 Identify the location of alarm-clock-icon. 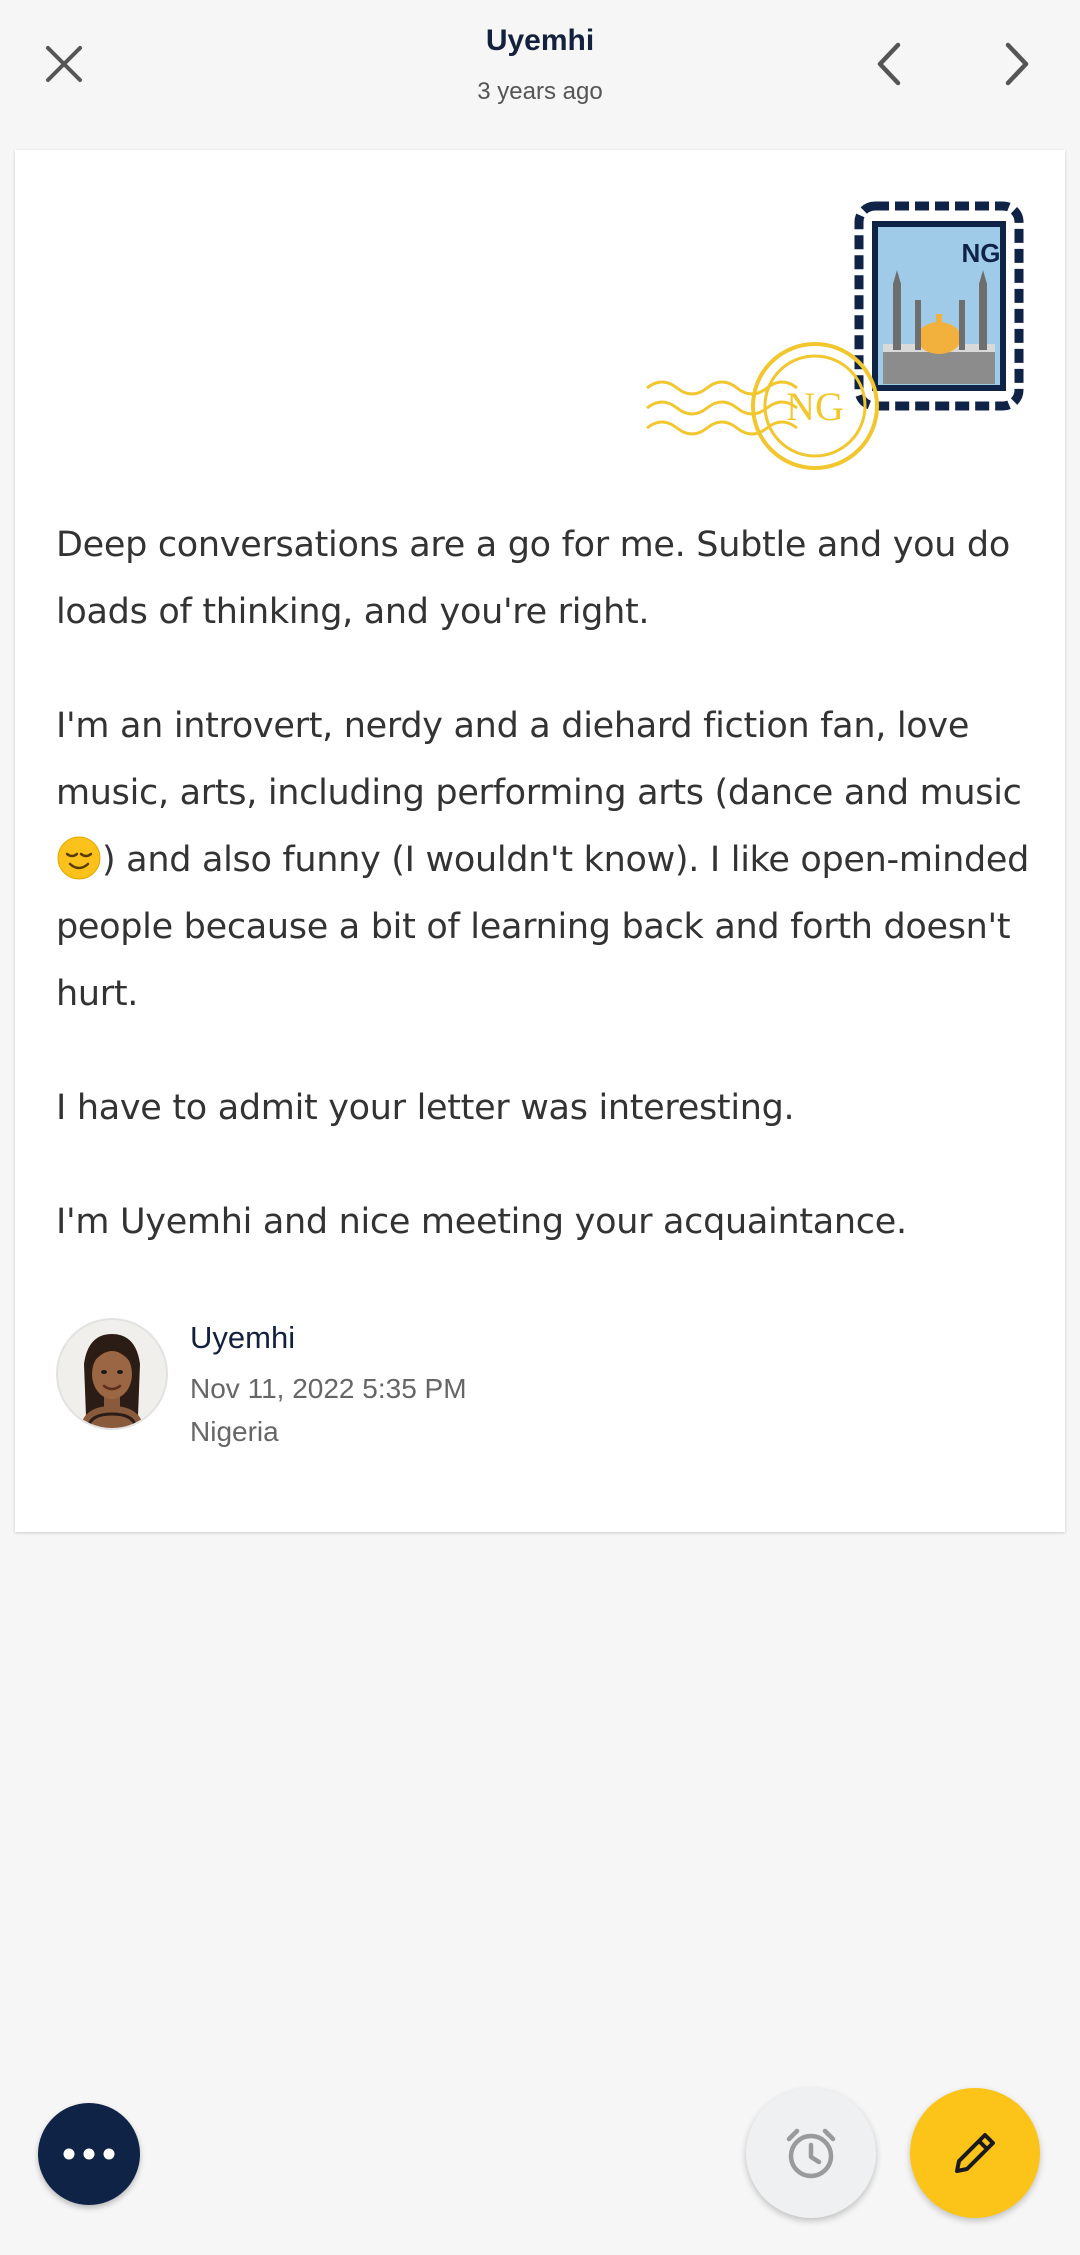
(811, 2153).